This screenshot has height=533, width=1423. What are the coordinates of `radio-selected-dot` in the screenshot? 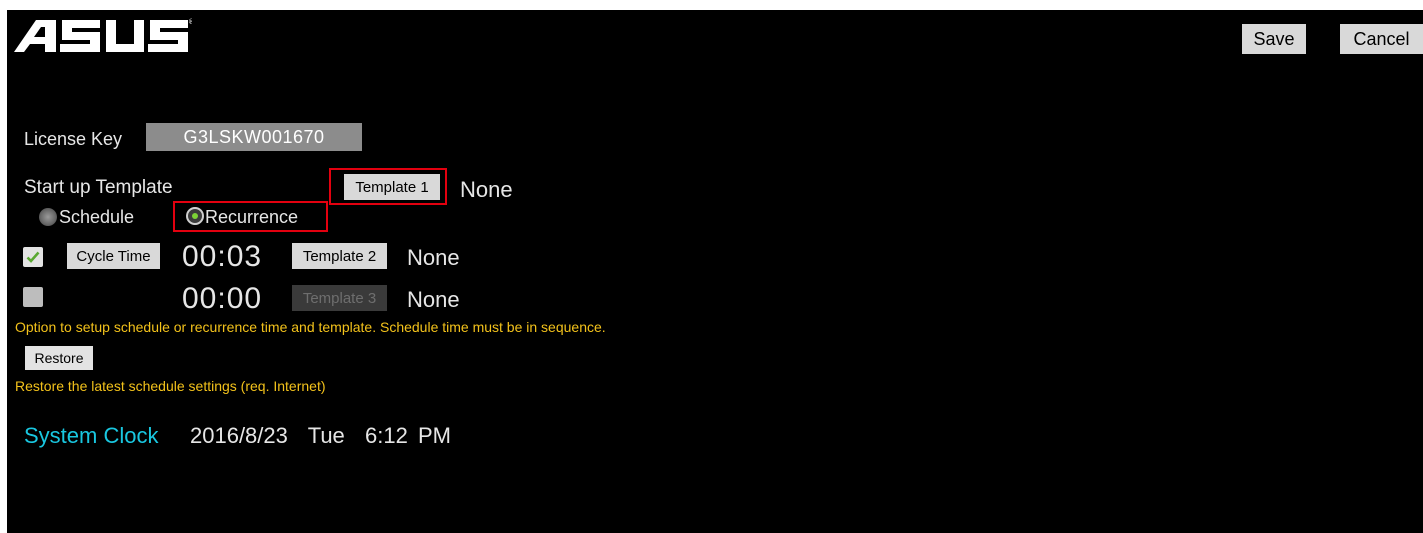 It's located at (195, 216).